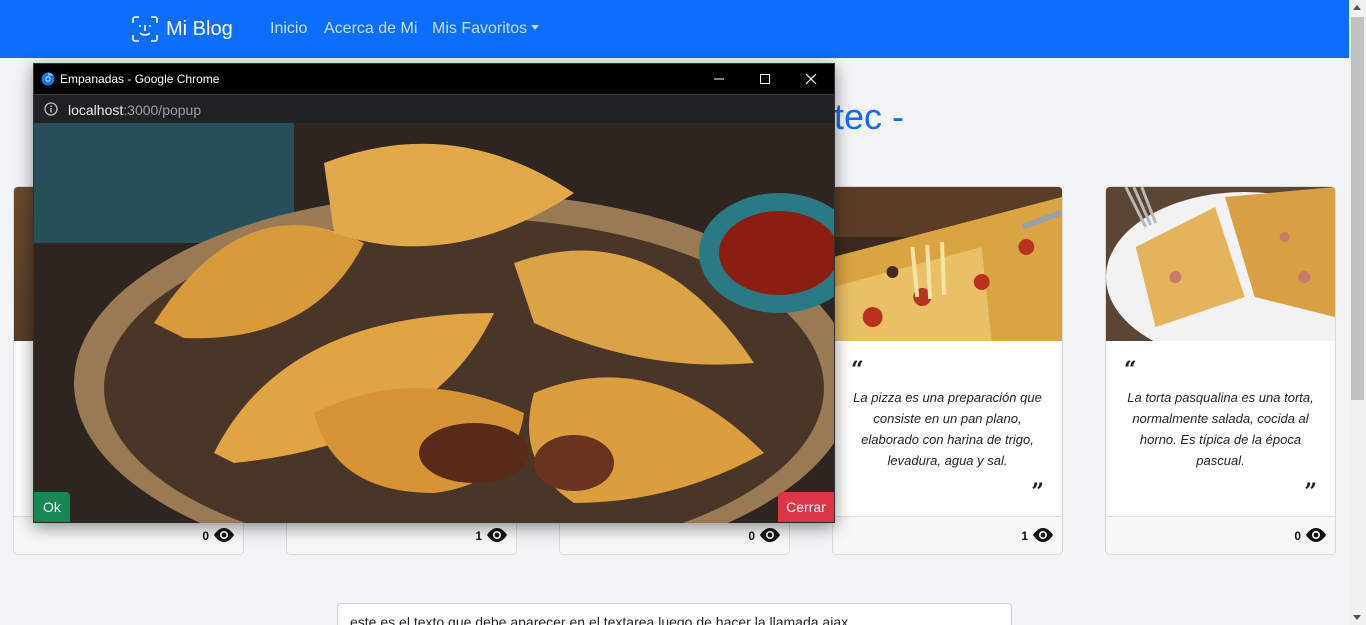 The width and height of the screenshot is (1366, 625). What do you see at coordinates (52, 507) in the screenshot?
I see `ok-button: Ok` at bounding box center [52, 507].